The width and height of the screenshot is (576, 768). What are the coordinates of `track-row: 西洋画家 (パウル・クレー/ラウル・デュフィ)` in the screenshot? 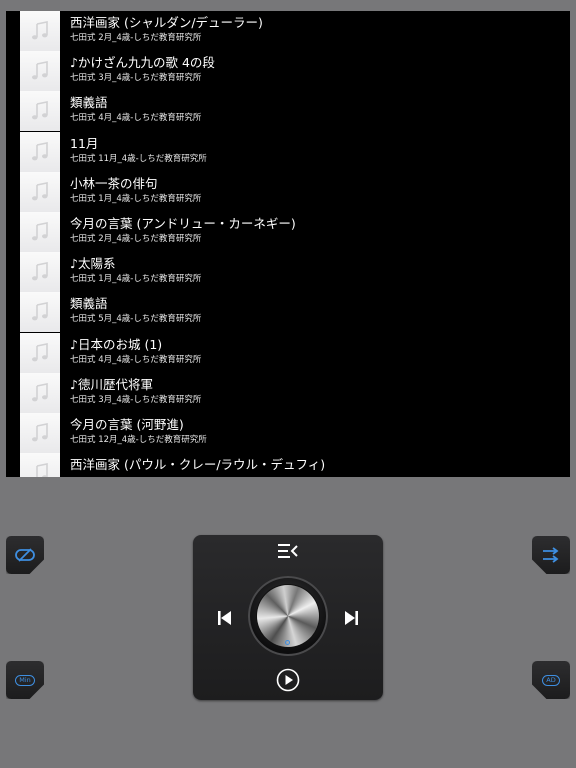 It's located at (288, 465).